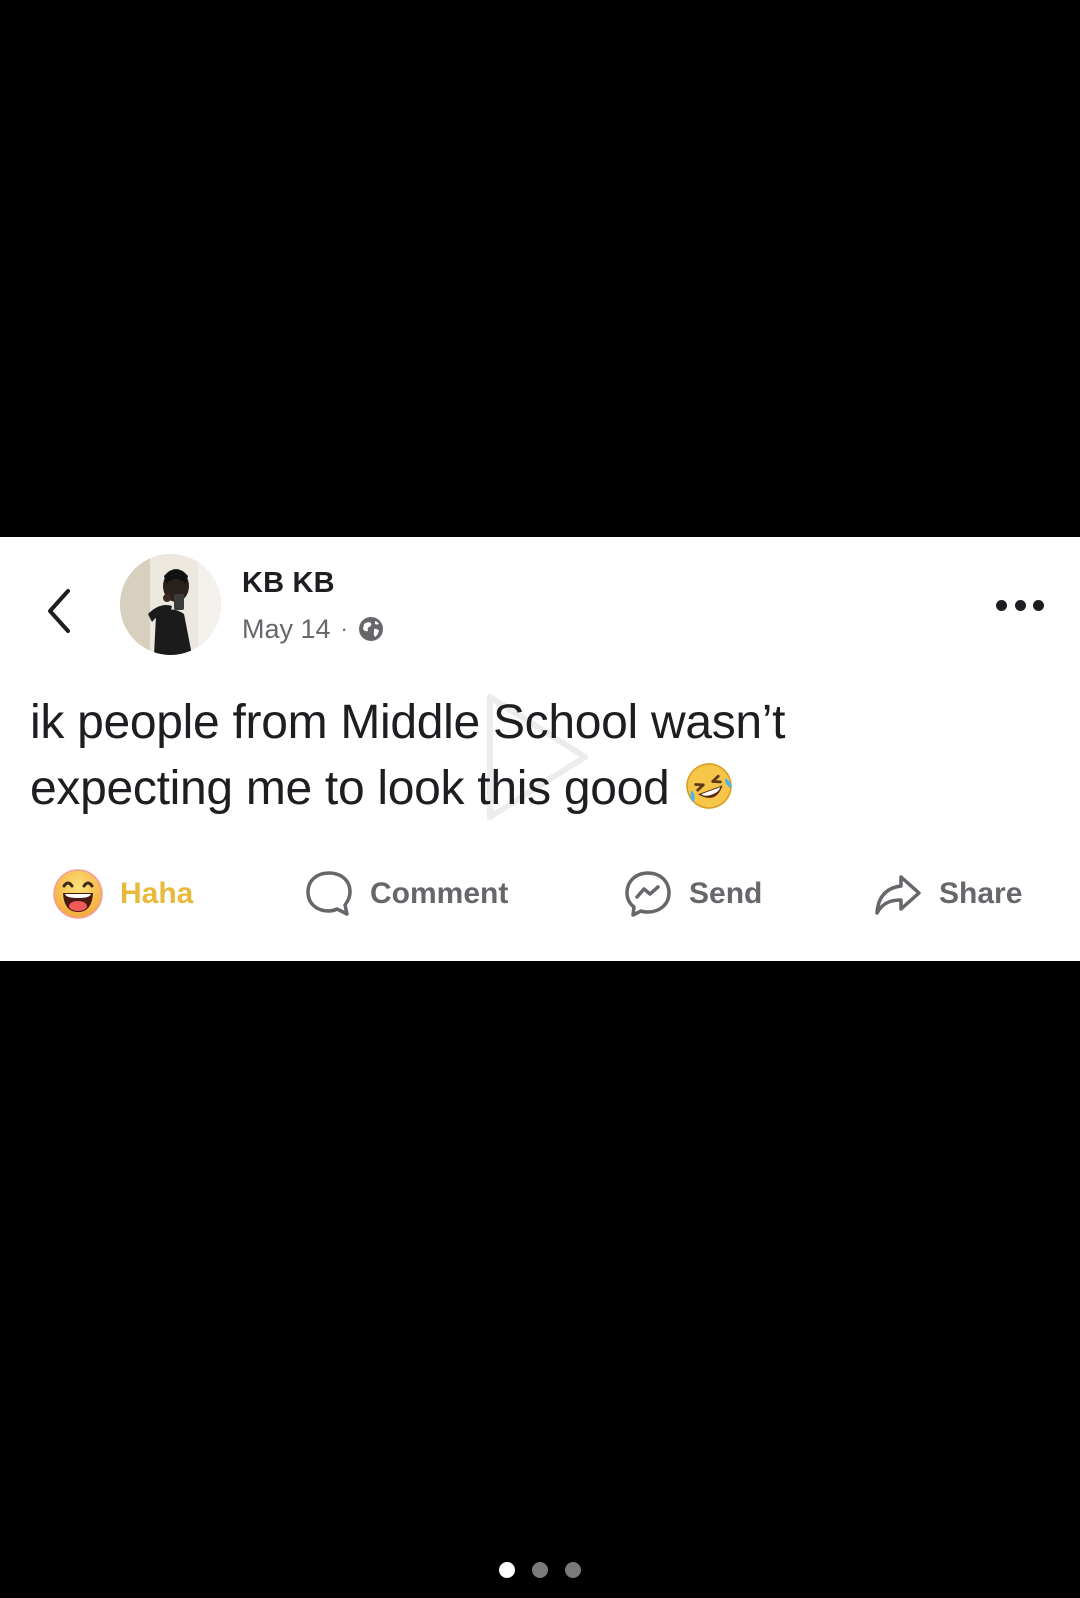  What do you see at coordinates (709, 786) in the screenshot?
I see `rolling-on-floor-laughing-emoji-icon` at bounding box center [709, 786].